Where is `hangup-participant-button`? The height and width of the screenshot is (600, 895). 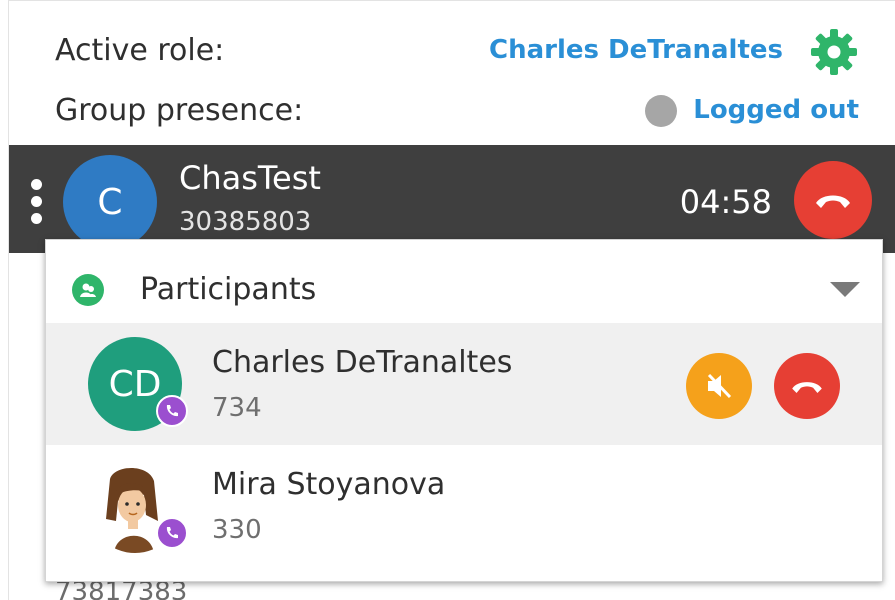 hangup-participant-button is located at coordinates (807, 386).